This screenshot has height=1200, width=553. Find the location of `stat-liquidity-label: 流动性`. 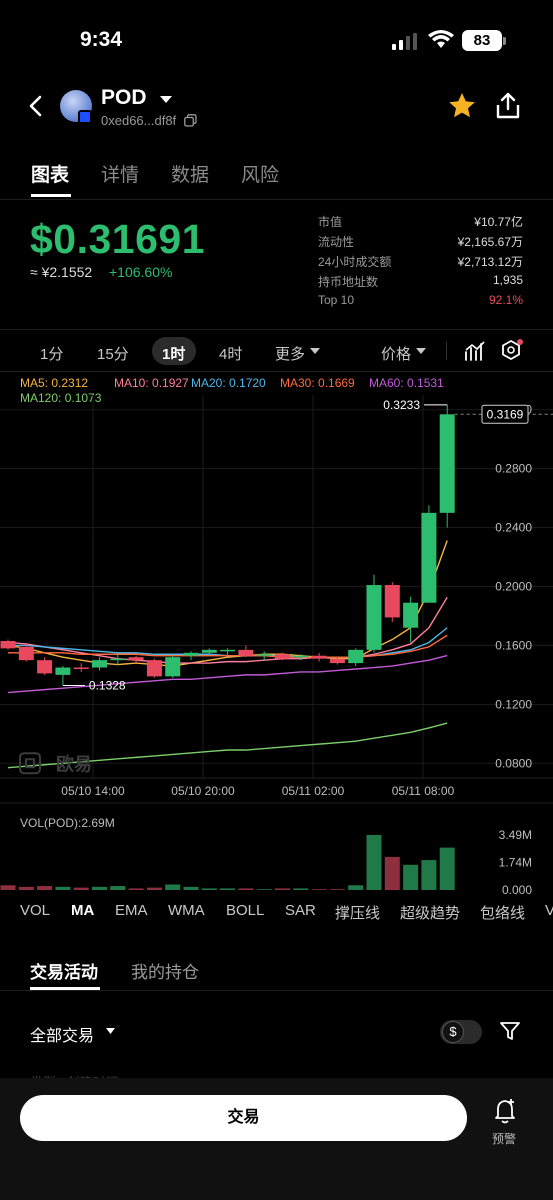

stat-liquidity-label: 流动性 is located at coordinates (336, 242).